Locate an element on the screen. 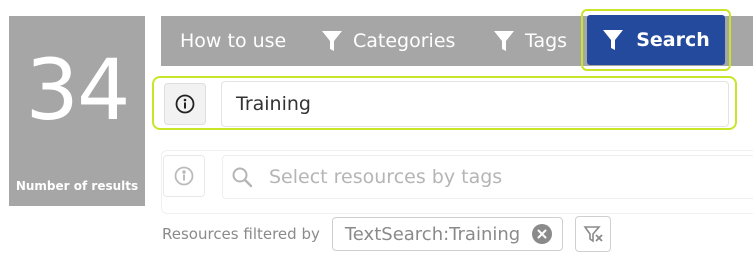 The image size is (753, 259). active-filters-label: Resources filtered by is located at coordinates (241, 234).